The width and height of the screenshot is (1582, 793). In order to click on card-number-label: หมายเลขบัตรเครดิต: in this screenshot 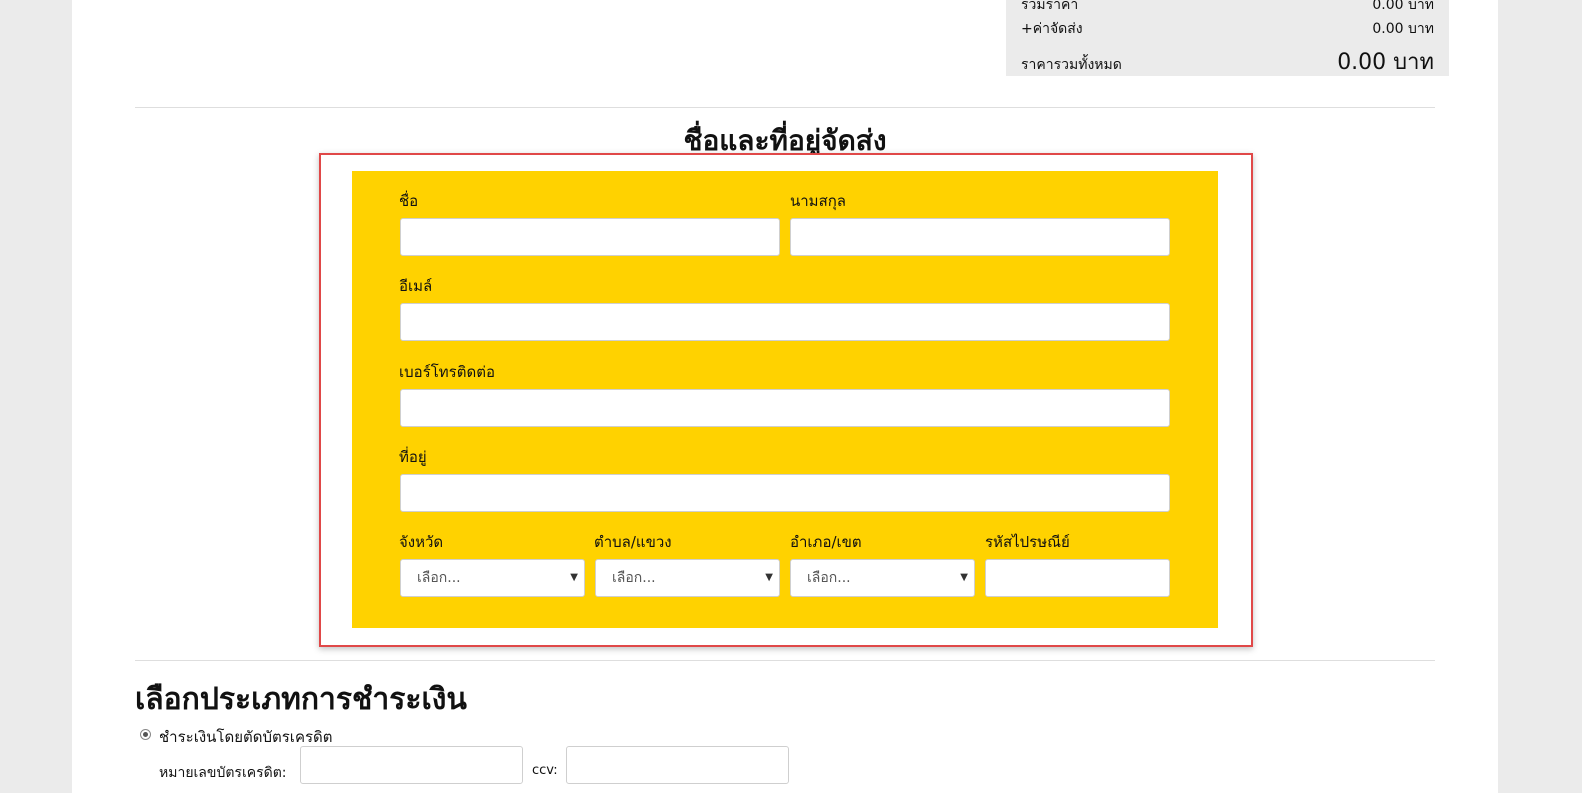, I will do `click(223, 773)`.